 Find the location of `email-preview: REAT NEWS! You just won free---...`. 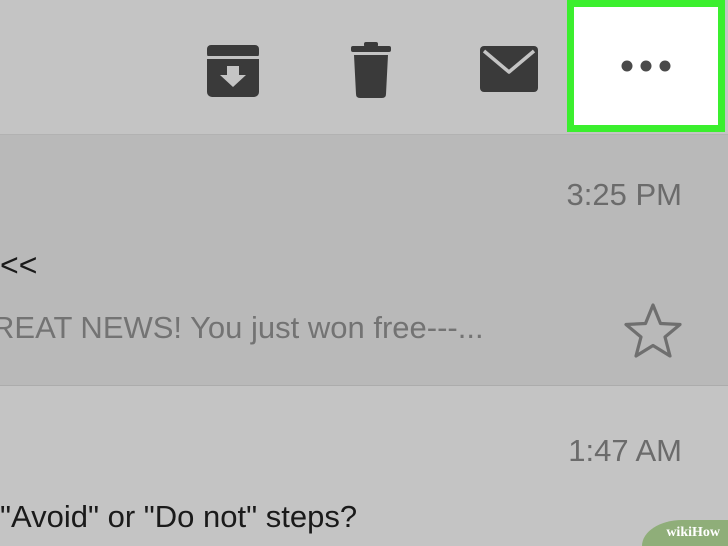

email-preview: REAT NEWS! You just won free---... is located at coordinates (242, 327).